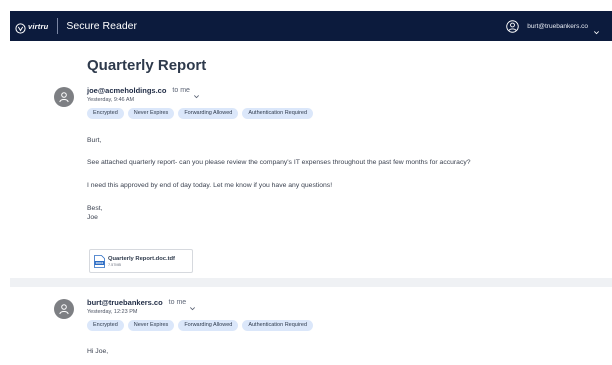 This screenshot has width=612, height=365. I want to click on virtru-logo-icon, so click(20, 27).